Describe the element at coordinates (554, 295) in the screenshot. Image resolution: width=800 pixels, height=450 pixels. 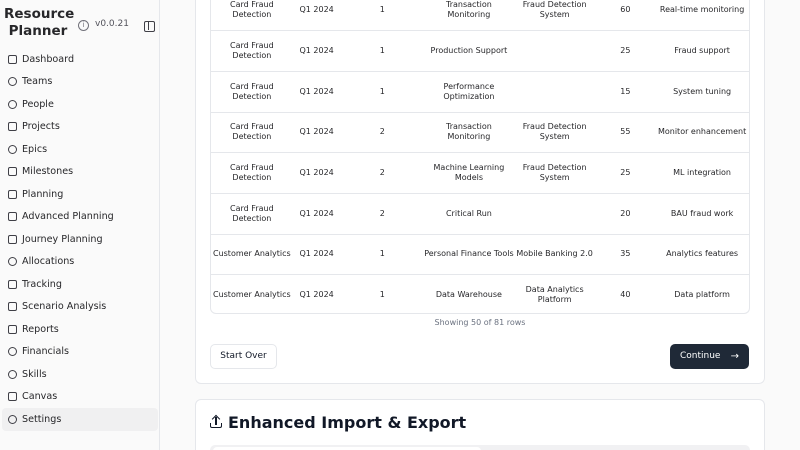
I see `cell-system: Data Analytics Platform` at that location.